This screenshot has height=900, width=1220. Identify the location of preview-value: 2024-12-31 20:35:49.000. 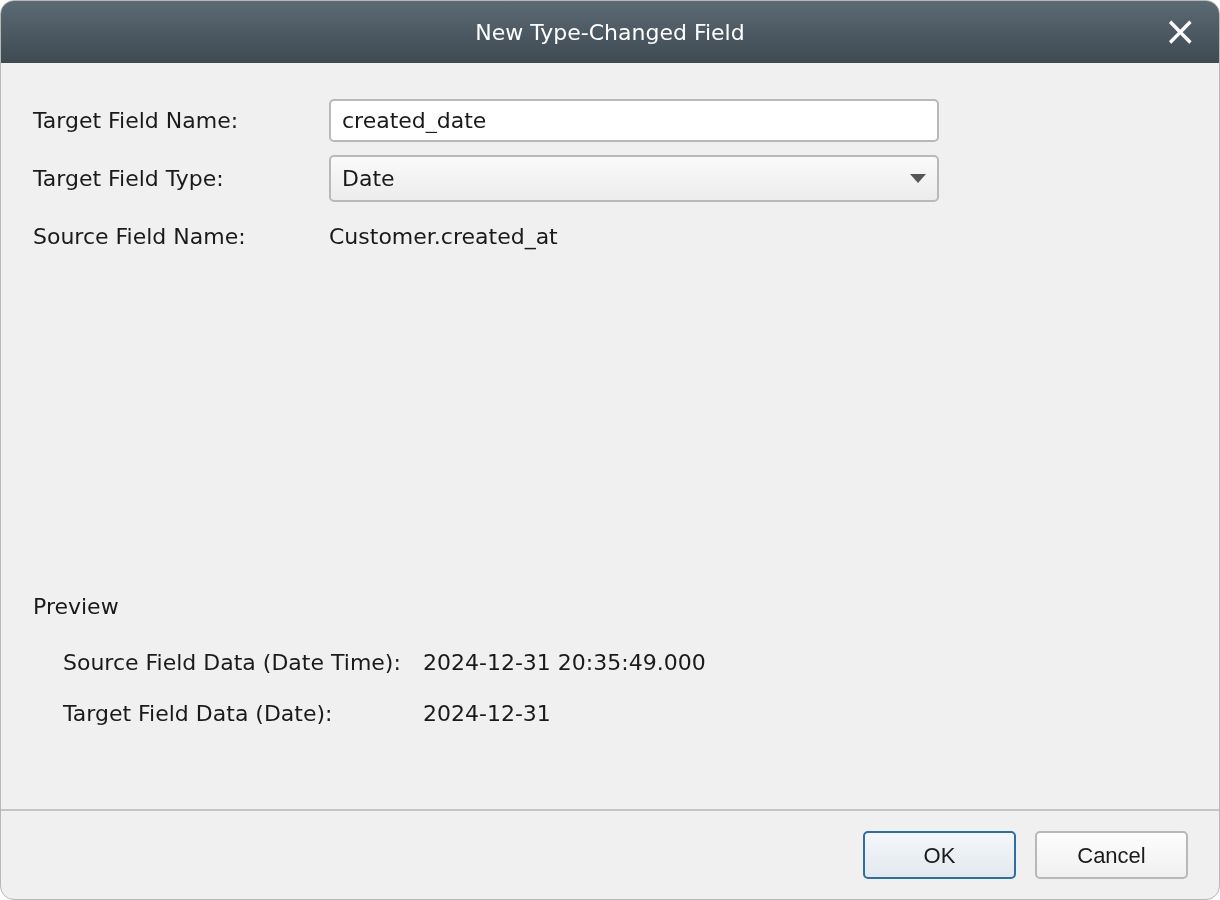
(564, 663).